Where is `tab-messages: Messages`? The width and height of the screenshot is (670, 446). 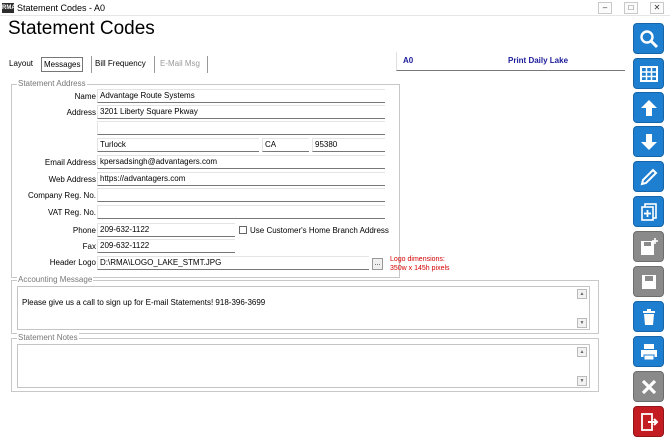 tab-messages: Messages is located at coordinates (62, 64).